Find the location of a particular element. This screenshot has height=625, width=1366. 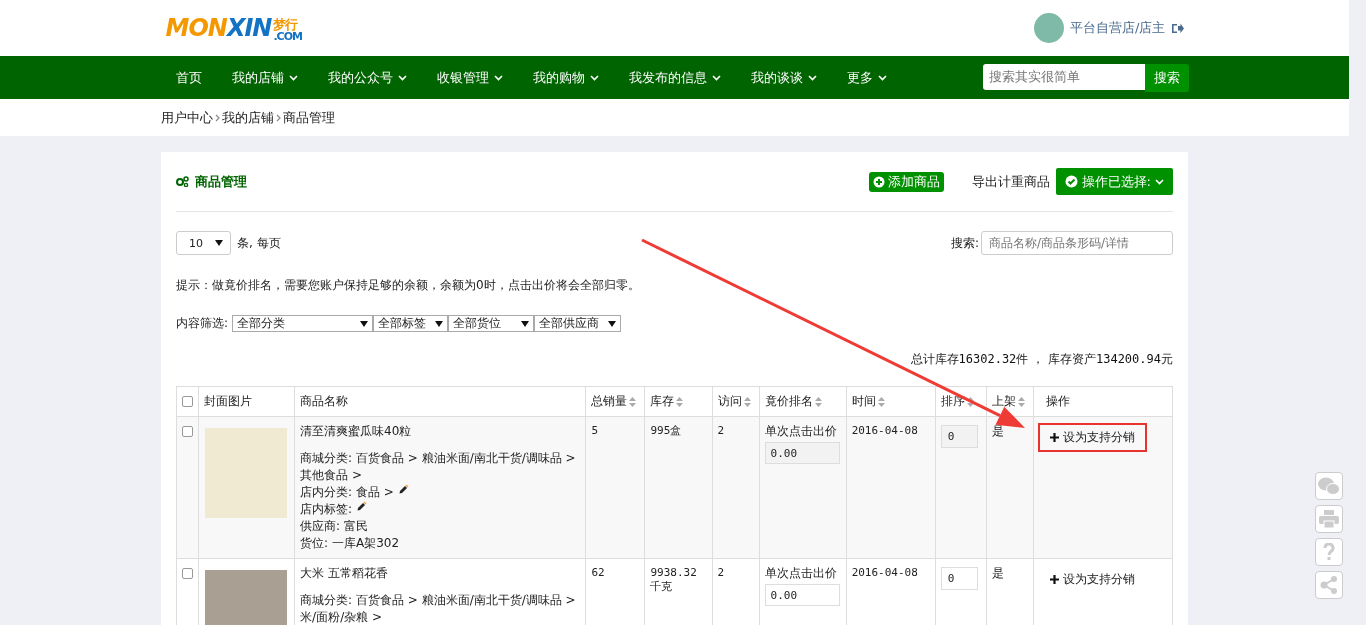

check-circle-icon is located at coordinates (1071, 181).